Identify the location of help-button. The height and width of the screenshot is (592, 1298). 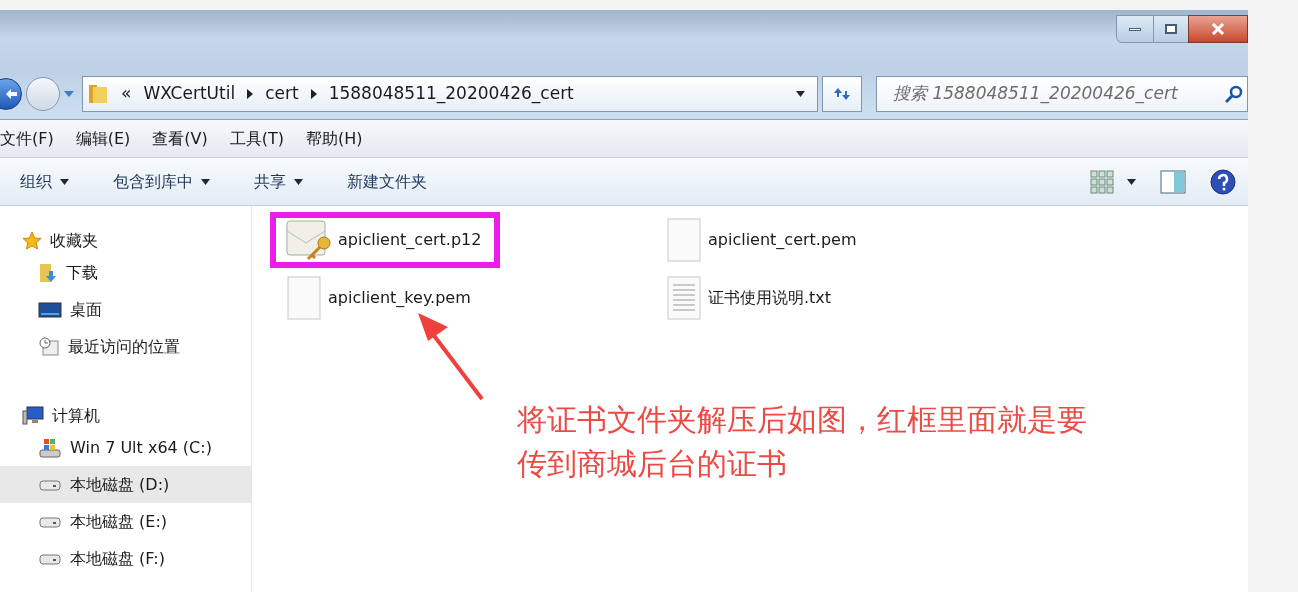
(1223, 181).